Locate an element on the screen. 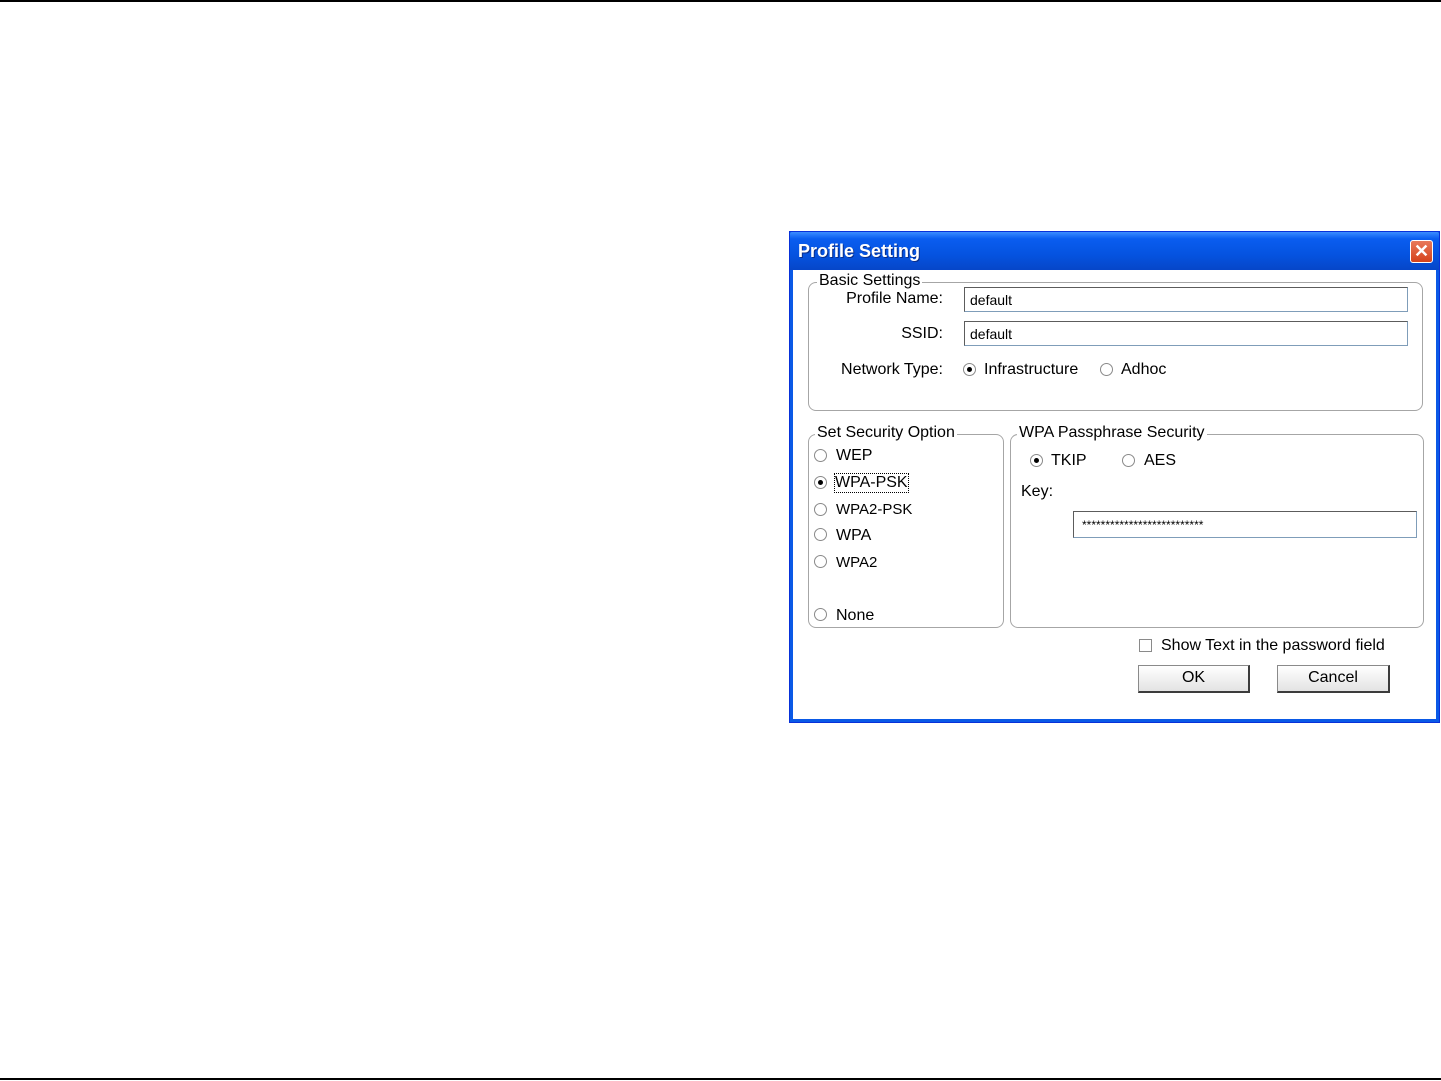 This screenshot has width=1441, height=1081. ssid-label: SSID: is located at coordinates (922, 333).